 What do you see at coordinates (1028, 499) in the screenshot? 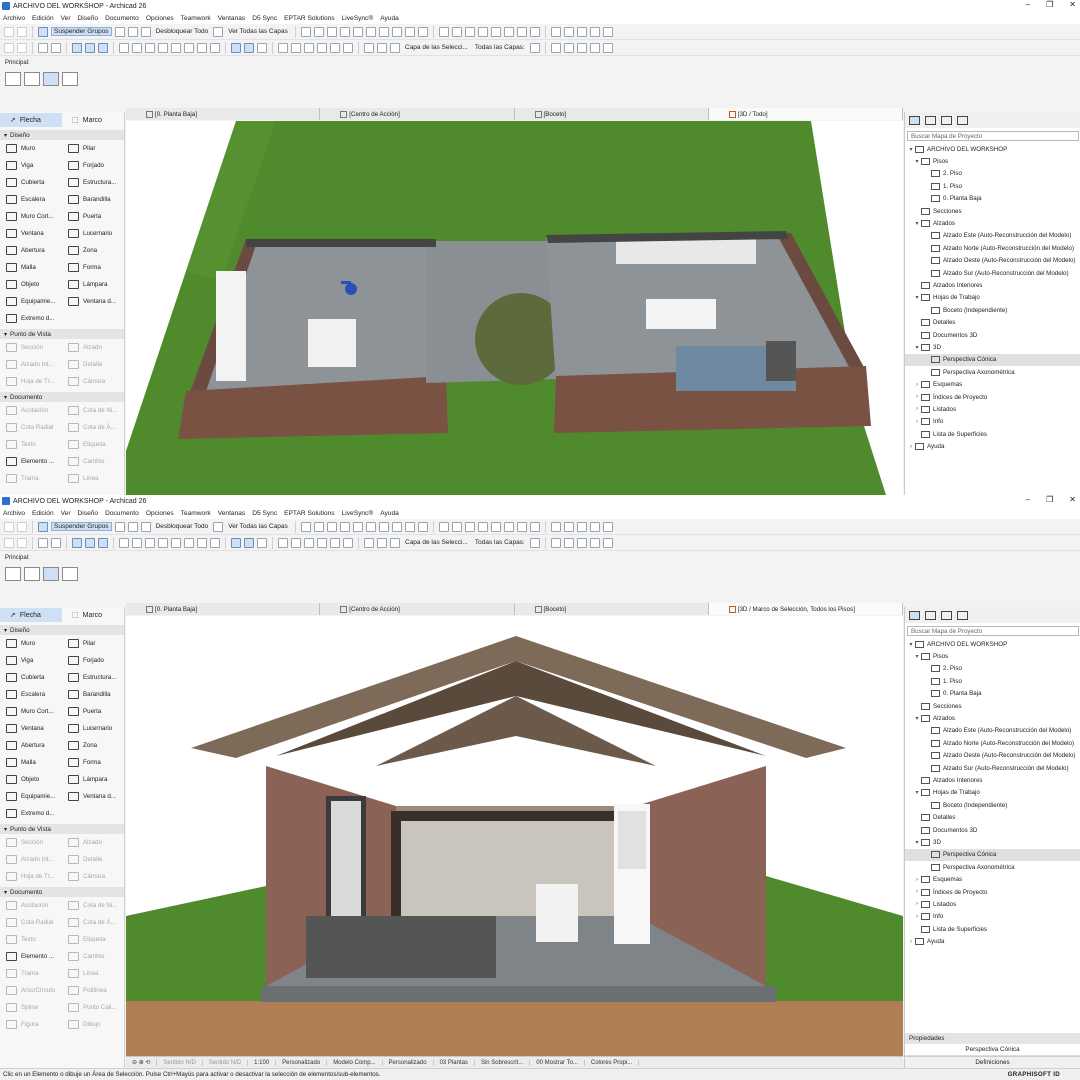
I see `minimize-icon: –` at bounding box center [1028, 499].